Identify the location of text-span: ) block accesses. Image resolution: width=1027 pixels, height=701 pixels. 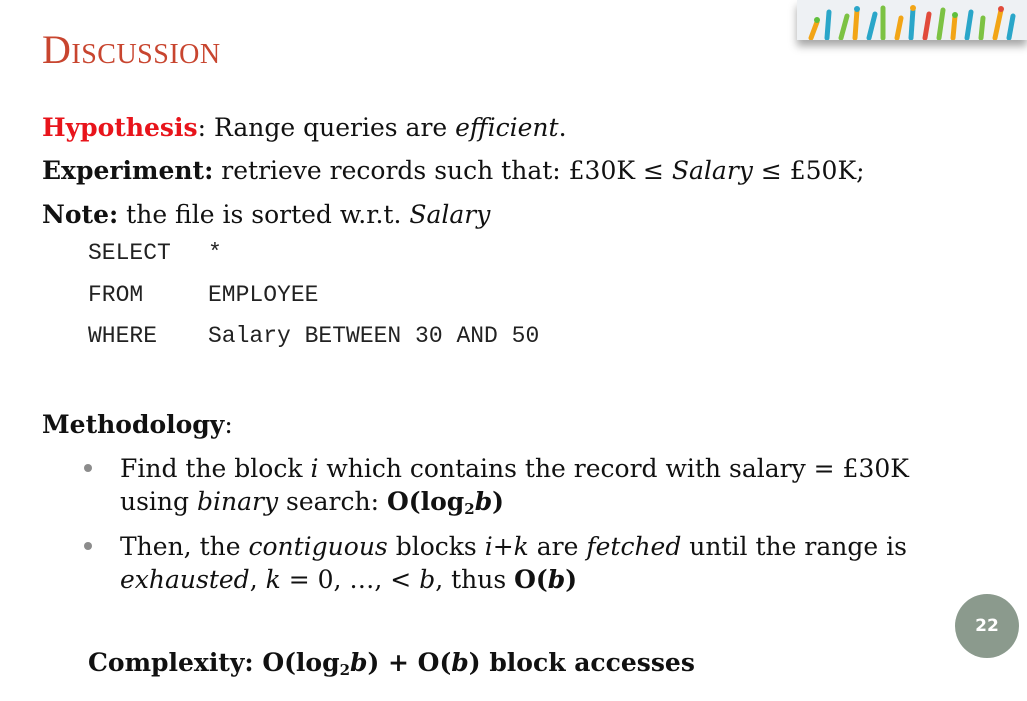
(581, 662).